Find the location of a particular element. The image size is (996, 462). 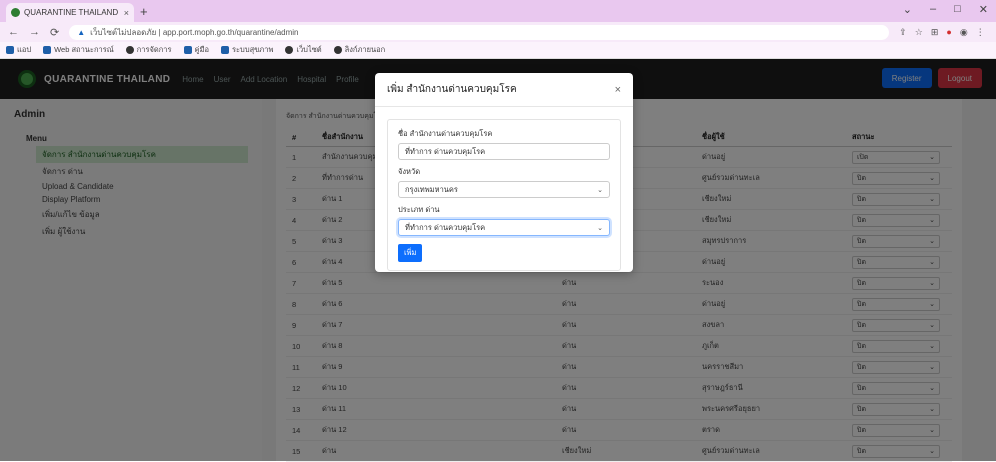

forward-arrow-icon: → is located at coordinates (34, 32).